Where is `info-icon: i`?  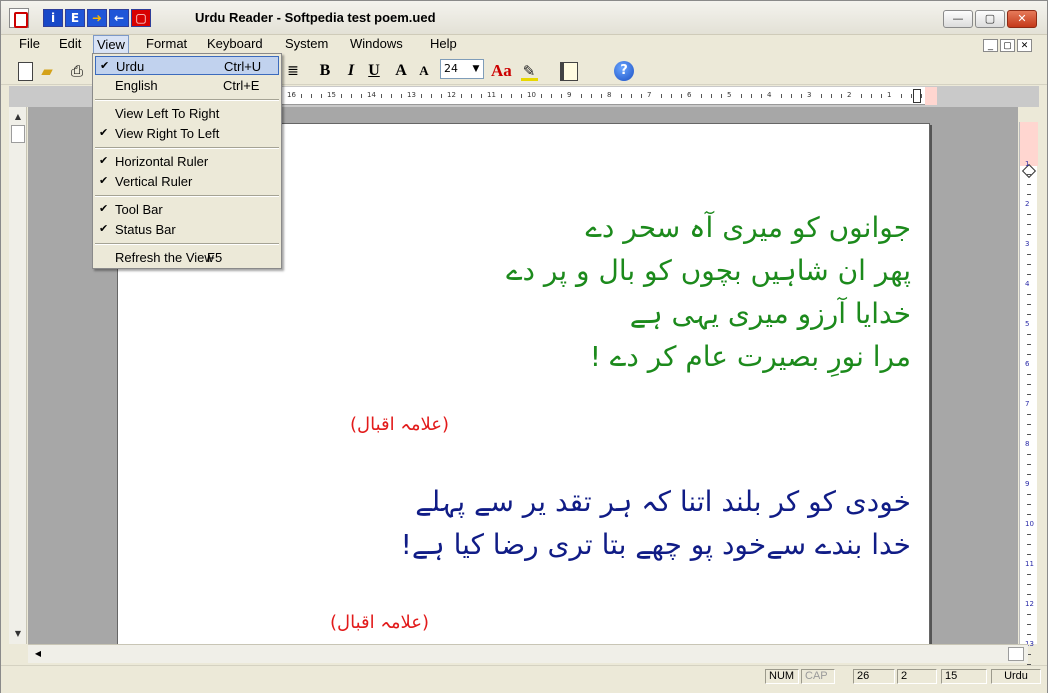
info-icon: i is located at coordinates (53, 18).